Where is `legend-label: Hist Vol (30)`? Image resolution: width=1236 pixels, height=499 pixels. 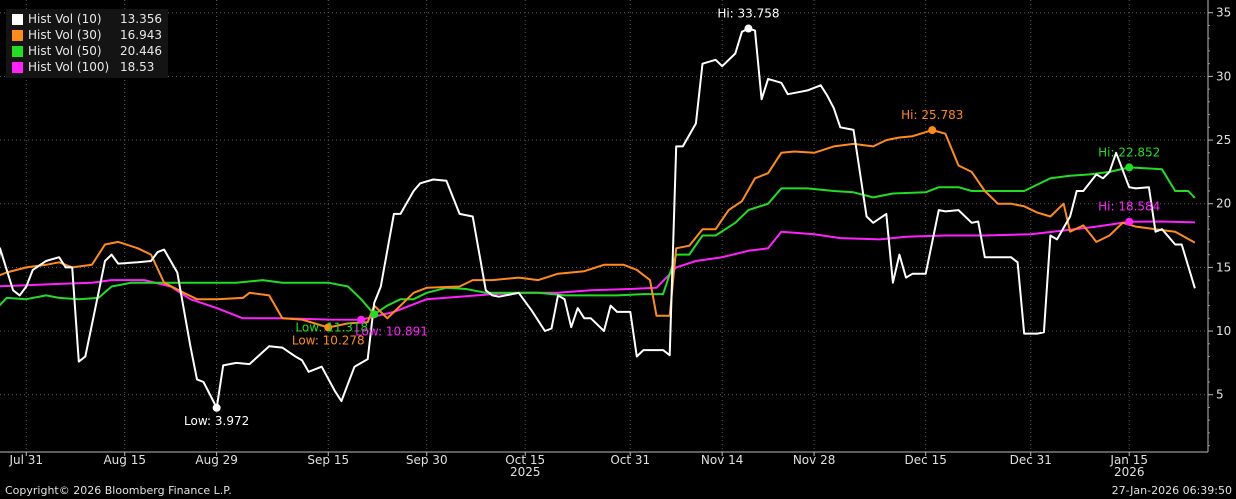 legend-label: Hist Vol (30) is located at coordinates (65, 35).